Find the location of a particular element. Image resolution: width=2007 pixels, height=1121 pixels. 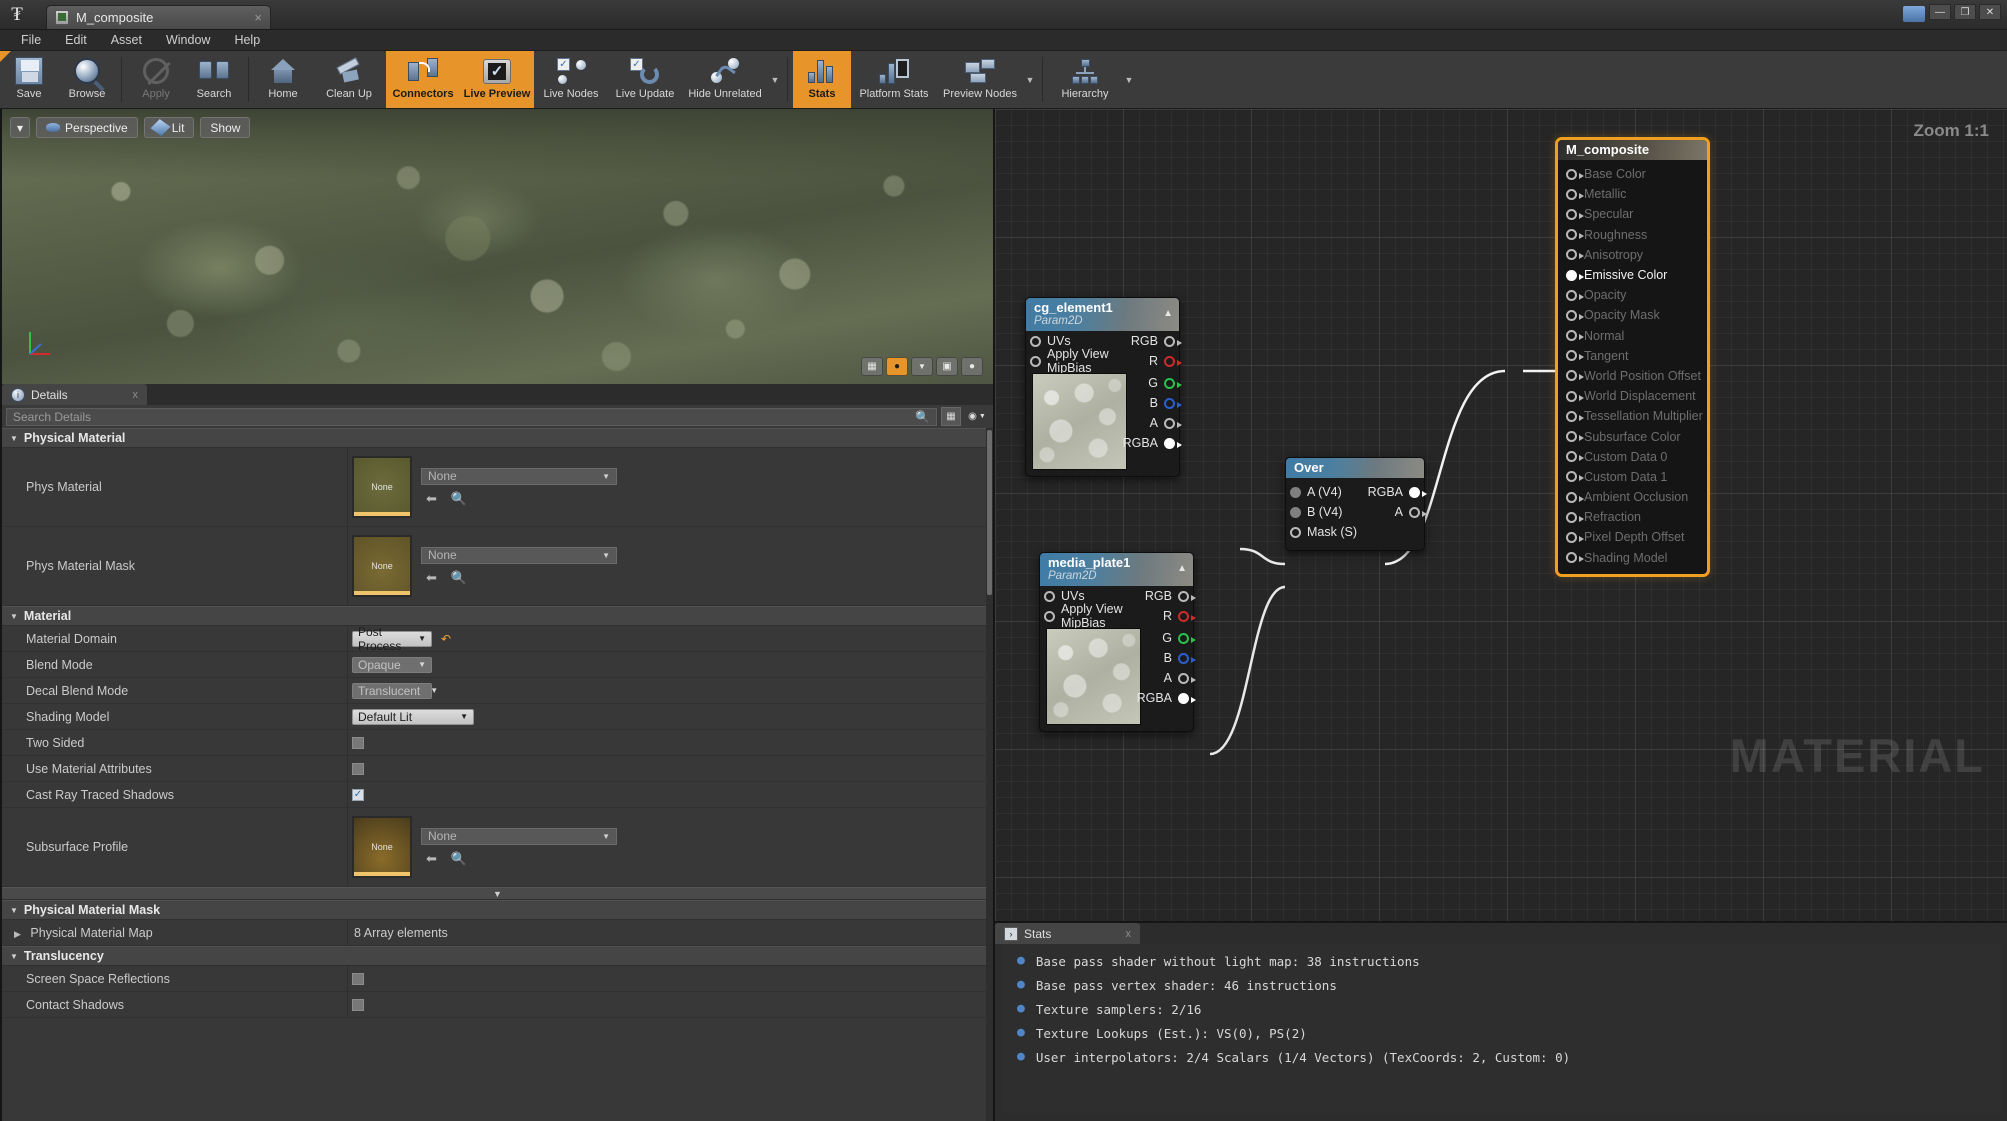

category-material: ▼ Material is located at coordinates (497, 616).